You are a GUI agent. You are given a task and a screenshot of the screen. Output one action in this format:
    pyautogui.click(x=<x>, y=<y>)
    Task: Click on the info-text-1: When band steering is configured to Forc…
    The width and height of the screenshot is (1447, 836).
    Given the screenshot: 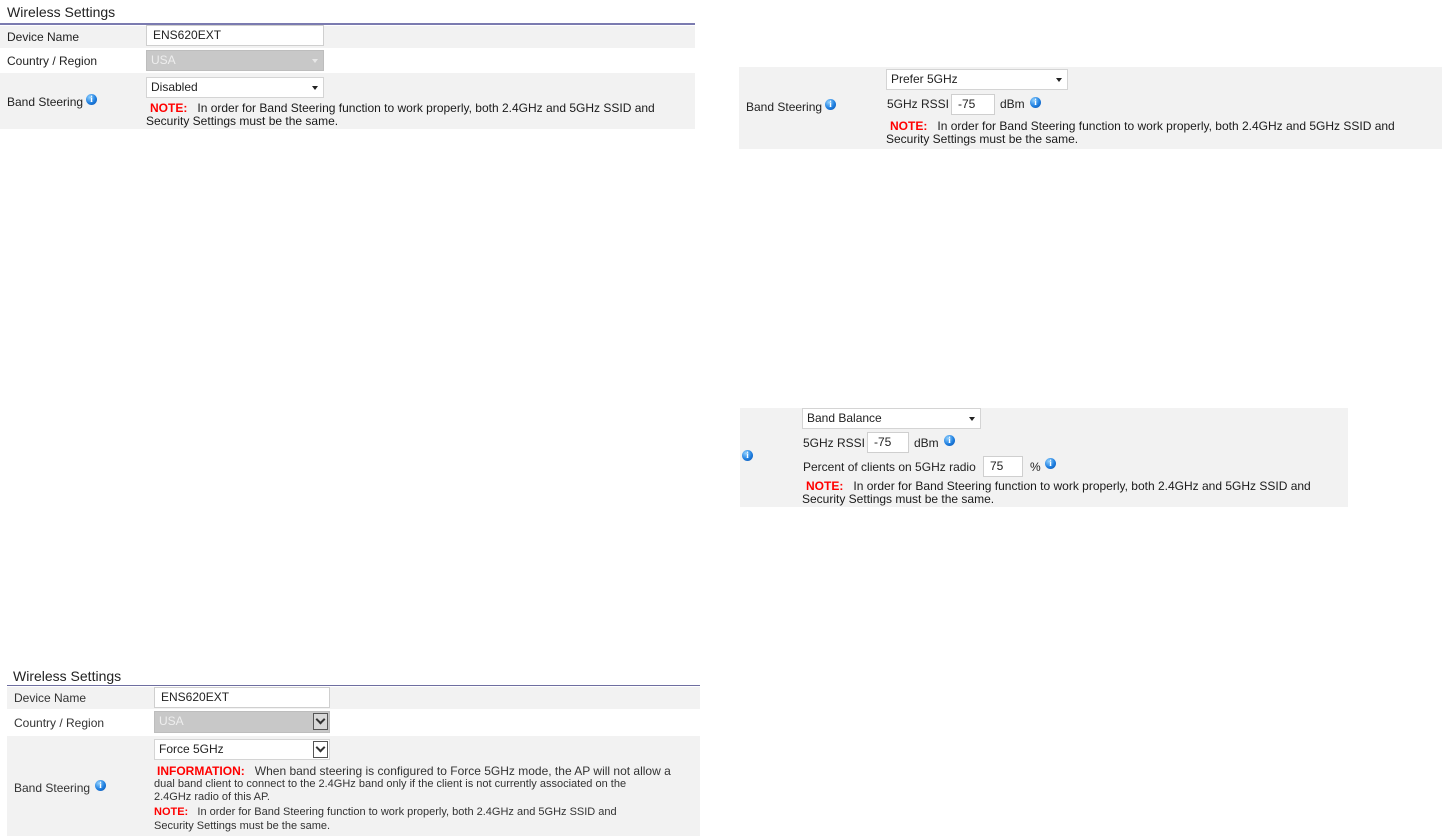 What is the action you would take?
    pyautogui.click(x=462, y=771)
    